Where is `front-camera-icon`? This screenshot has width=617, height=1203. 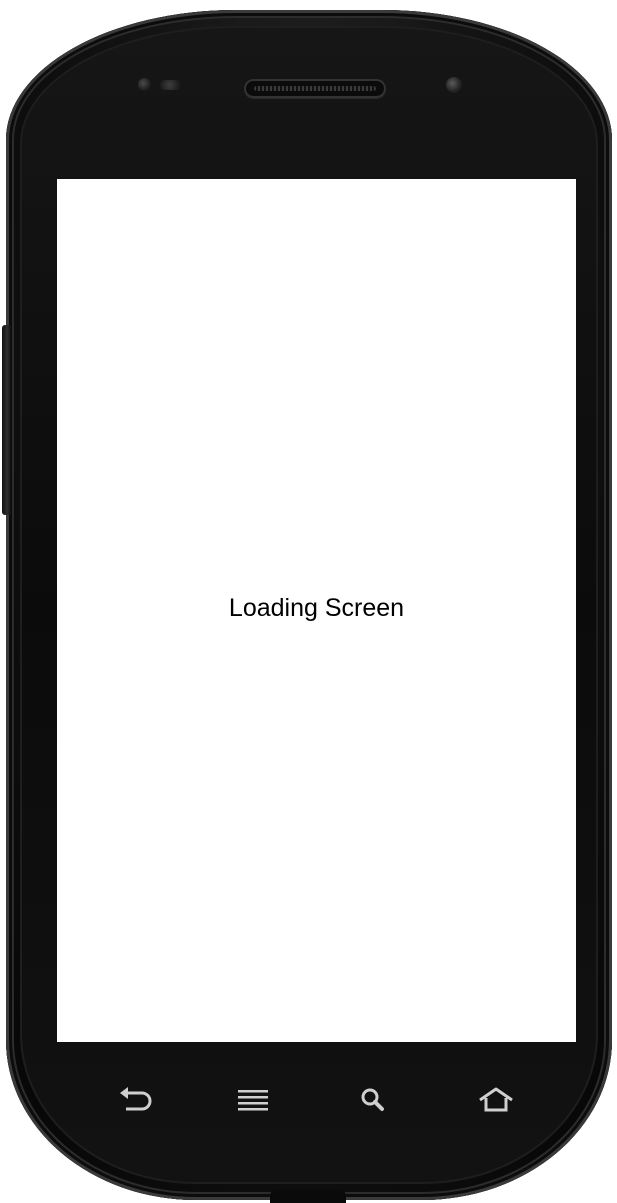 front-camera-icon is located at coordinates (454, 85).